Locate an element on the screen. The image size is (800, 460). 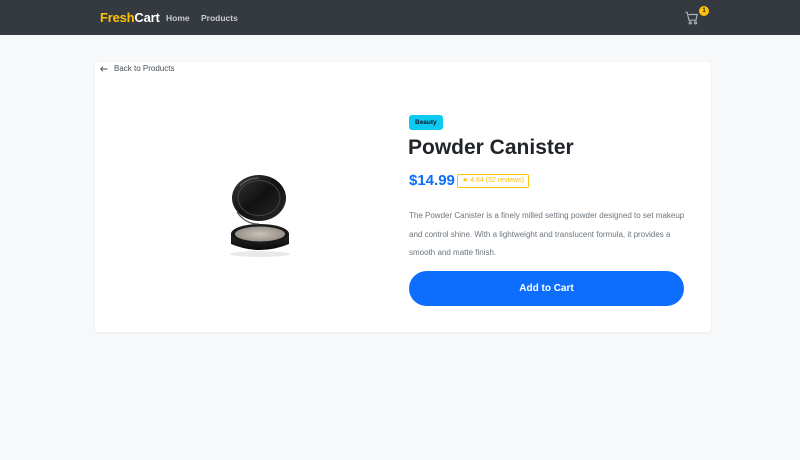
back-to-products-link: Back to Products is located at coordinates (137, 68).